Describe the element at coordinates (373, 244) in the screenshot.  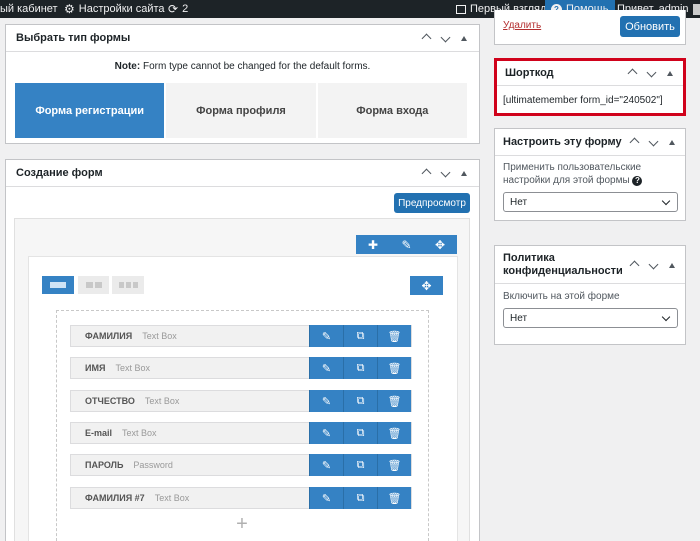
I see `add-row-icon: ✚` at that location.